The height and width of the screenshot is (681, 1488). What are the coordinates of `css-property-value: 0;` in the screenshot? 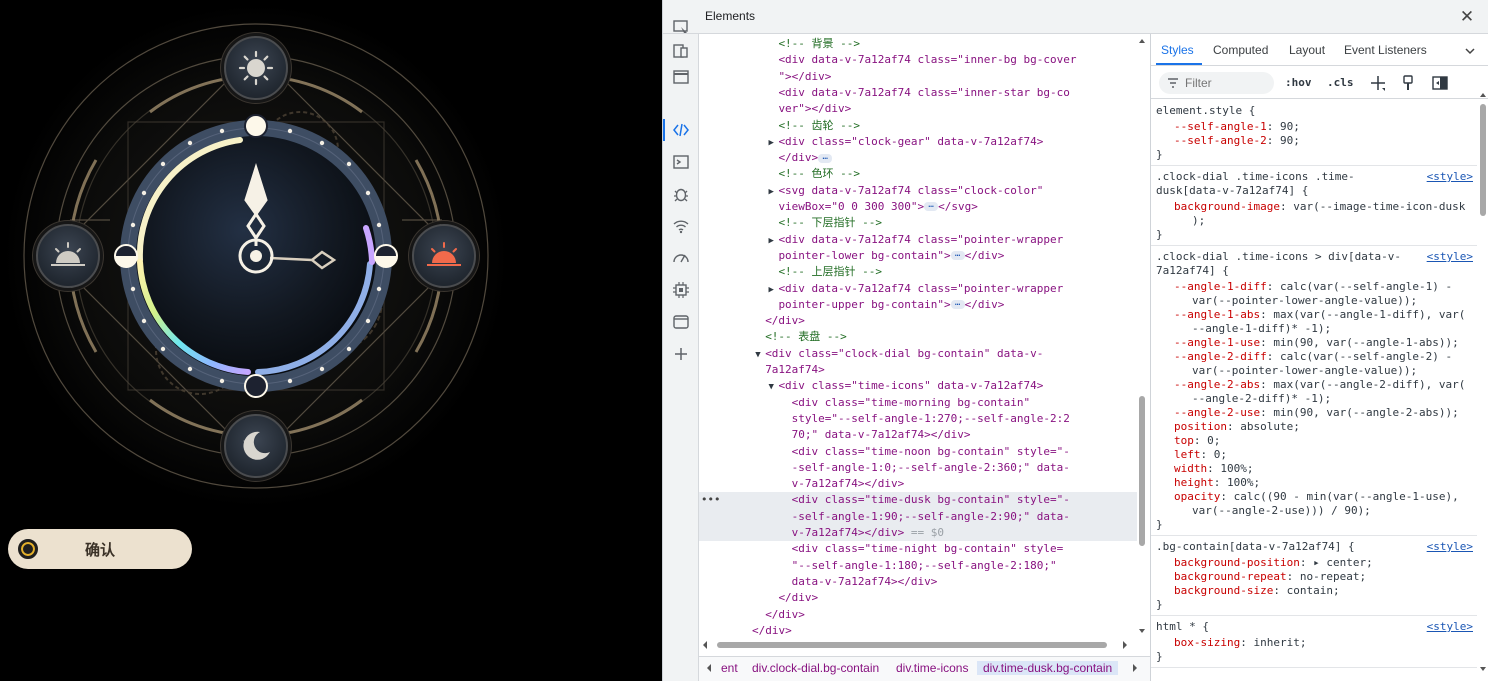 It's located at (1213, 440).